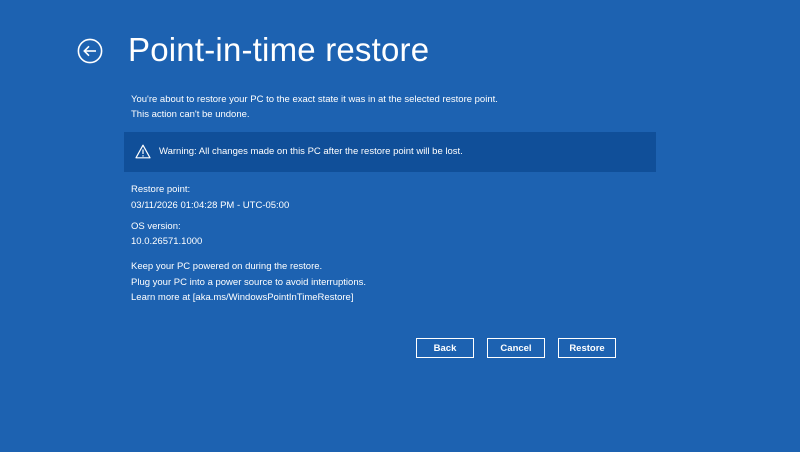 This screenshot has height=452, width=800. I want to click on os-version-value: 10.0.26571.1000, so click(167, 241).